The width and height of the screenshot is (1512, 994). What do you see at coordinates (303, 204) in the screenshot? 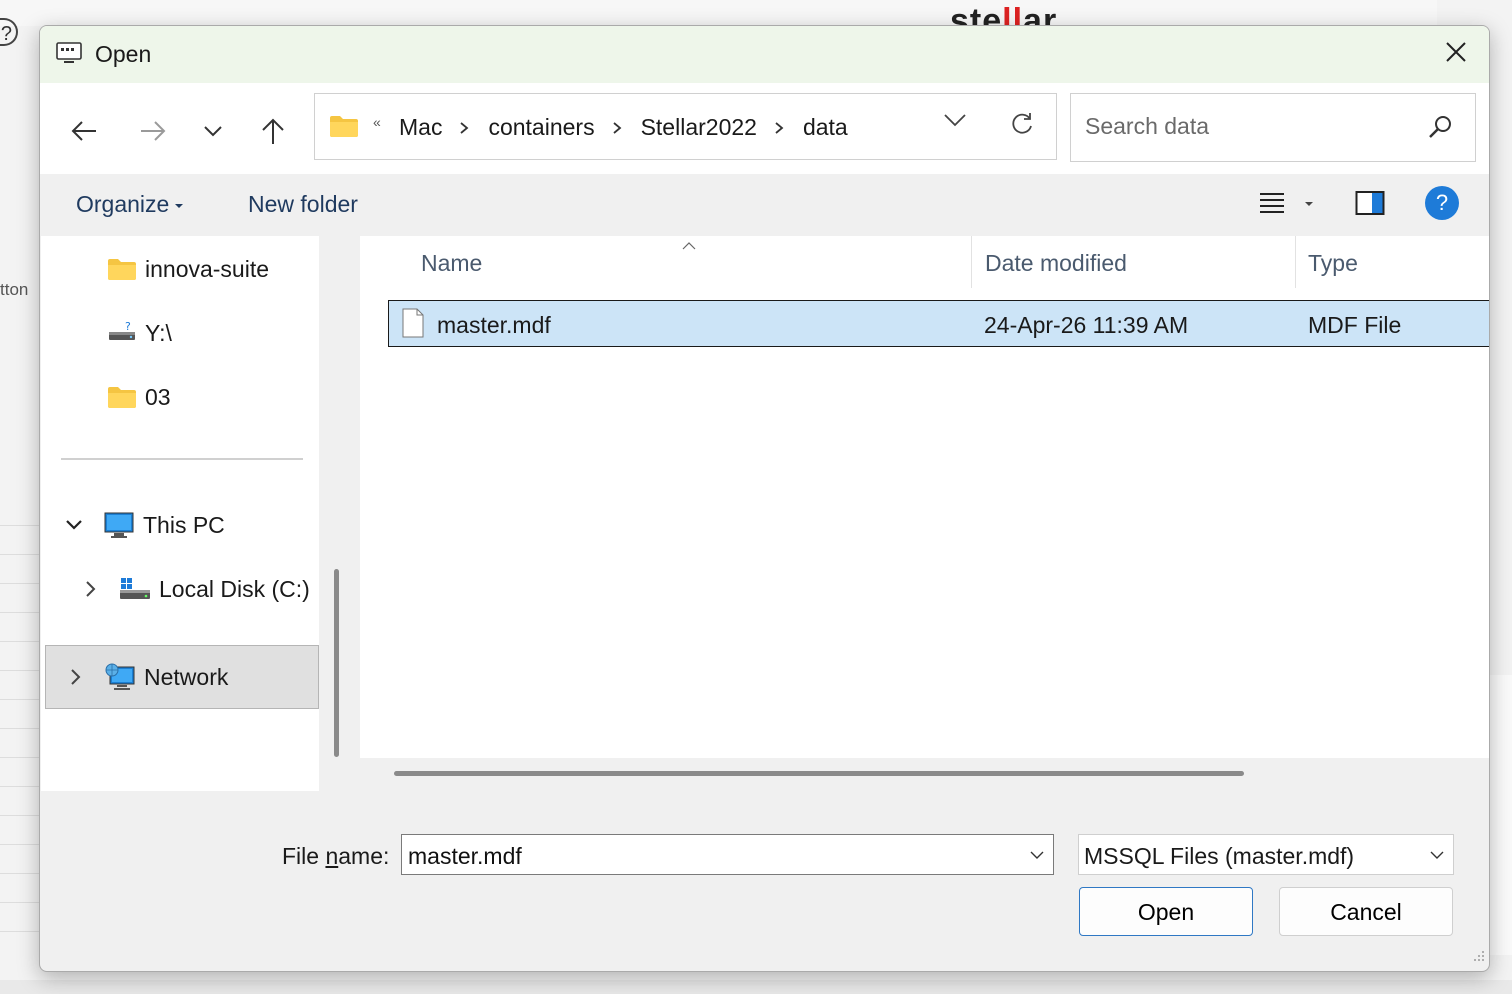
I see `new-folder-button: New folder` at bounding box center [303, 204].